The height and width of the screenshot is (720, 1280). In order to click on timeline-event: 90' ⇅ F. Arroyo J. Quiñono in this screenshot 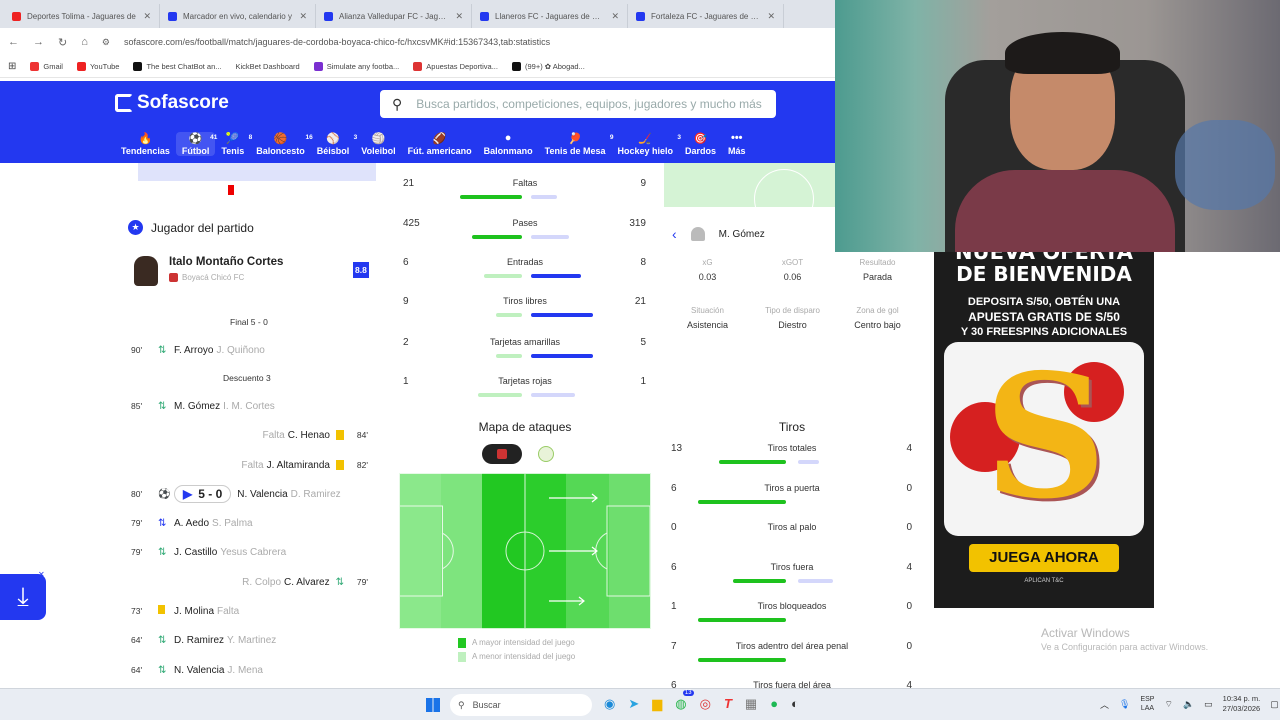, I will do `click(250, 350)`.